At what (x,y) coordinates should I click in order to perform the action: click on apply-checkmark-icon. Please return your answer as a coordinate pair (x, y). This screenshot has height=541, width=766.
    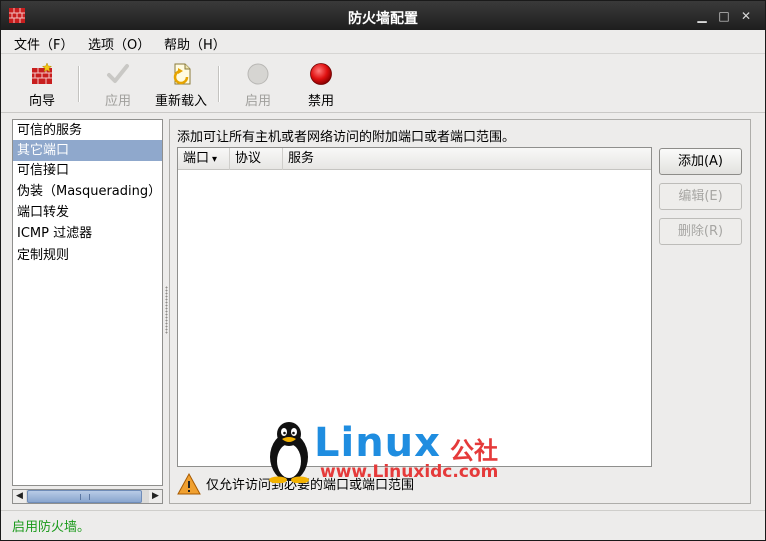
    Looking at the image, I should click on (118, 73).